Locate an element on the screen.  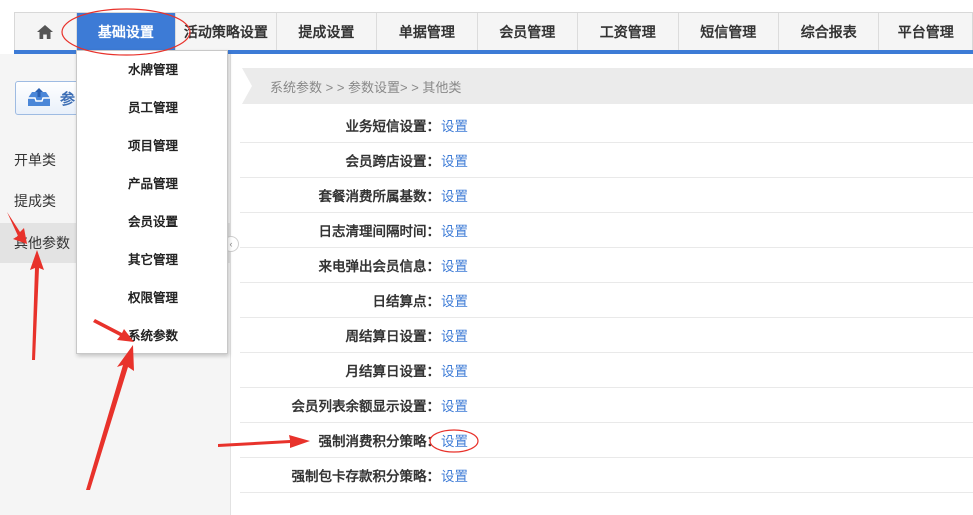
settings-row: 月结算日设置： 设置 is located at coordinates (606, 370).